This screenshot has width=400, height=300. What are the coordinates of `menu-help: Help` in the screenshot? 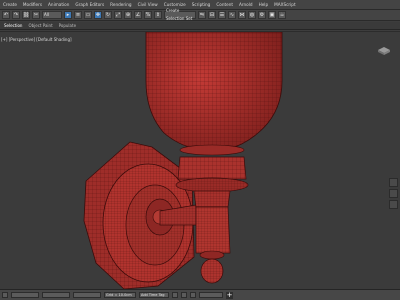 It's located at (264, 4).